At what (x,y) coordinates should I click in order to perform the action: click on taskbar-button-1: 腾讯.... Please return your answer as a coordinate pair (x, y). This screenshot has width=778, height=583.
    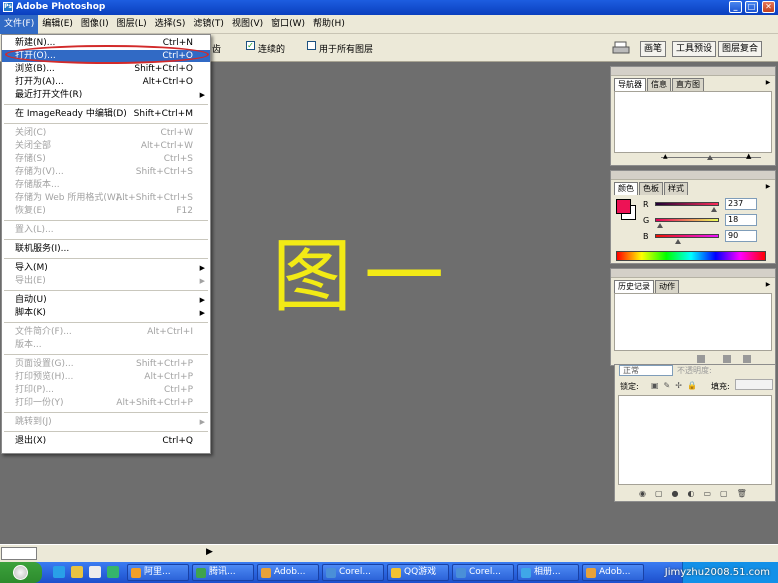
    Looking at the image, I should click on (223, 572).